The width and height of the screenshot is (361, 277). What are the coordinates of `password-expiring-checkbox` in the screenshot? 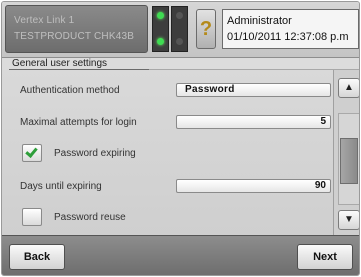 It's located at (32, 153).